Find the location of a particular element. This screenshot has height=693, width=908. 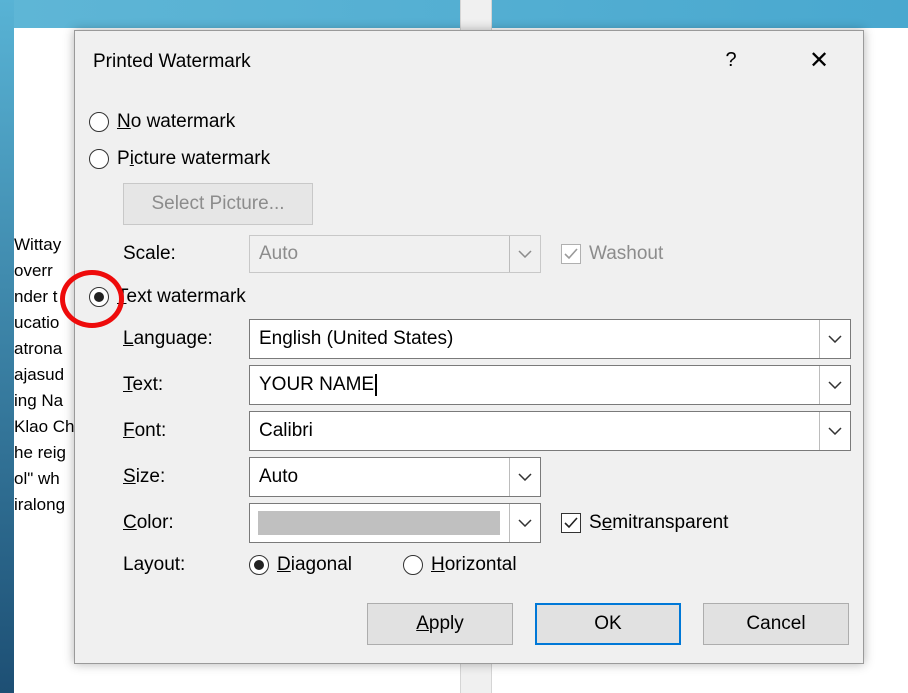

language-label: Language: is located at coordinates (168, 338).